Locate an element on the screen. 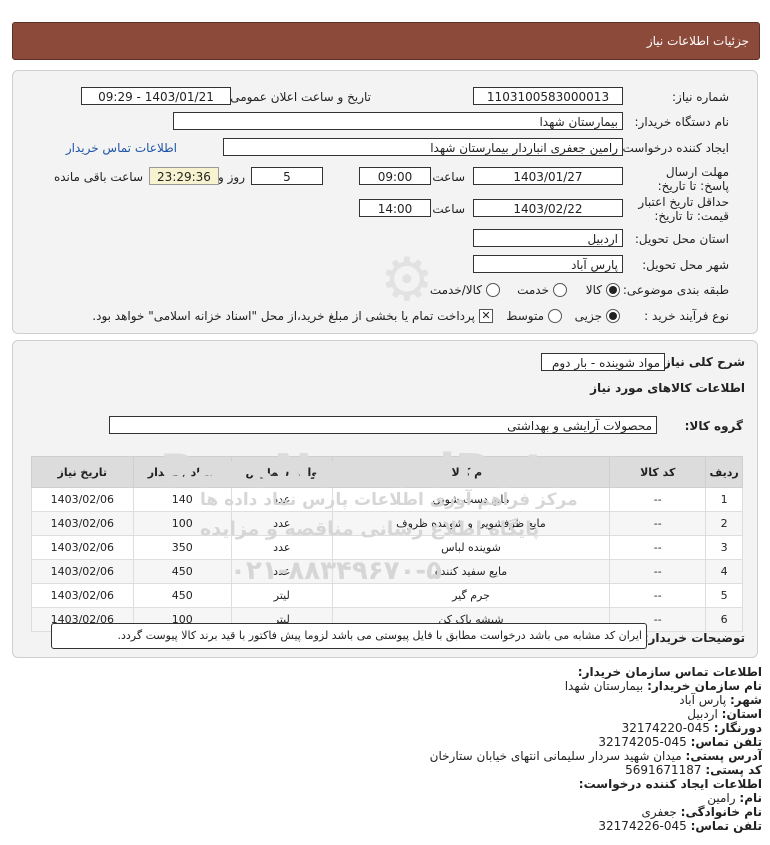  cell-qty: 350 is located at coordinates (182, 547).